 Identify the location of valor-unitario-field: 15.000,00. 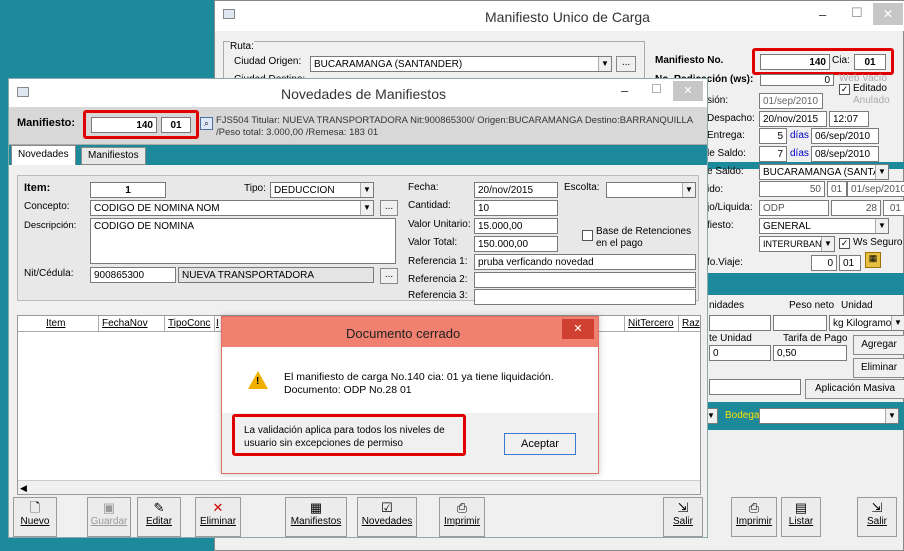
(516, 226).